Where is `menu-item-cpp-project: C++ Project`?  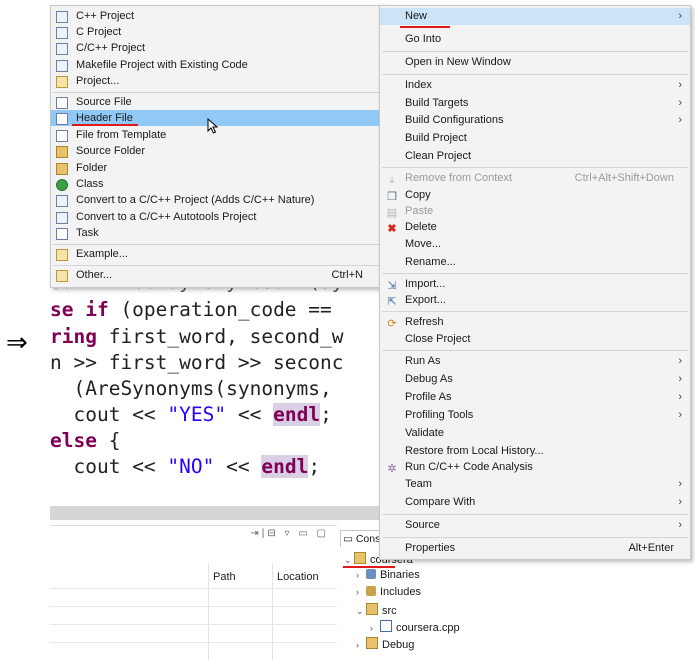
menu-item-cpp-project: C++ Project is located at coordinates (216, 16).